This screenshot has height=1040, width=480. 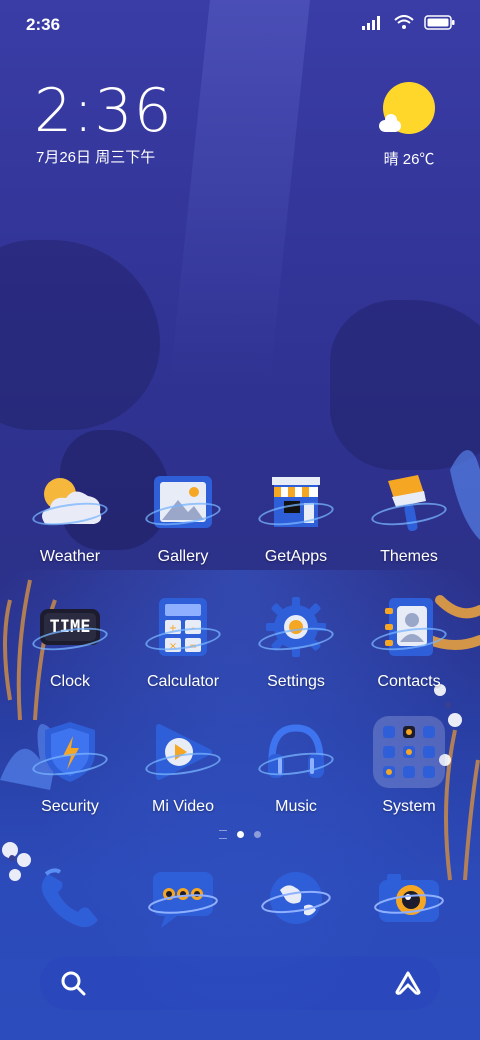 I want to click on app-weather: Weather, so click(x=70, y=516).